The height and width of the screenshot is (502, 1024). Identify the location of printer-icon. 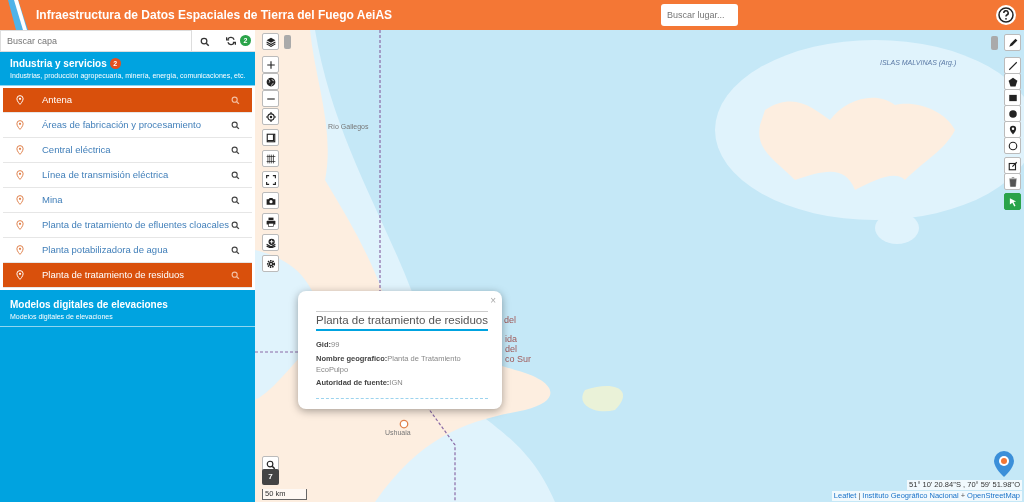
(270, 221).